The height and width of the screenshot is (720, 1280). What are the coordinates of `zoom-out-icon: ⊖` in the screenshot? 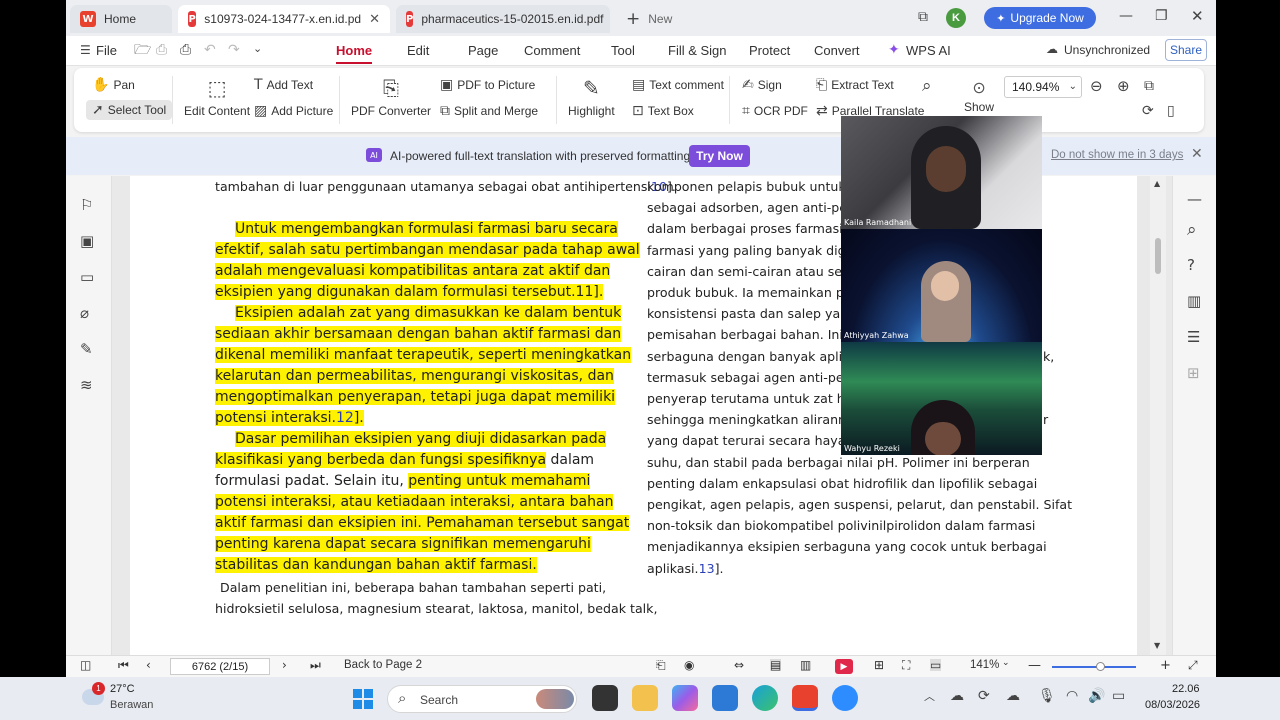 It's located at (1096, 86).